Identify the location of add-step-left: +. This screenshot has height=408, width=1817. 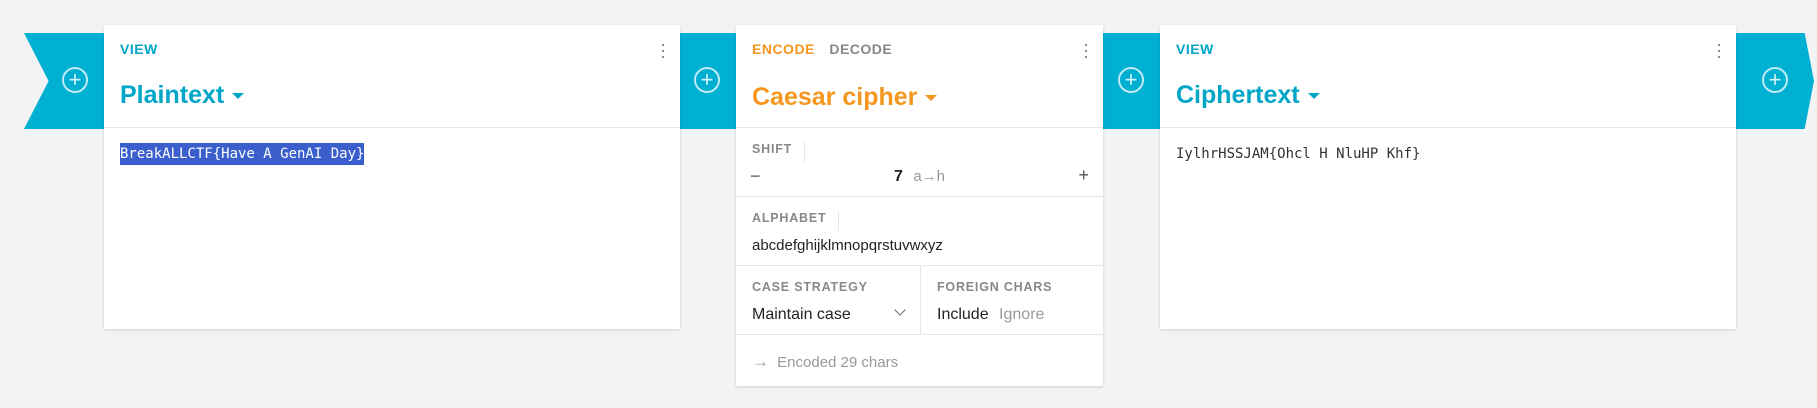
(65, 81).